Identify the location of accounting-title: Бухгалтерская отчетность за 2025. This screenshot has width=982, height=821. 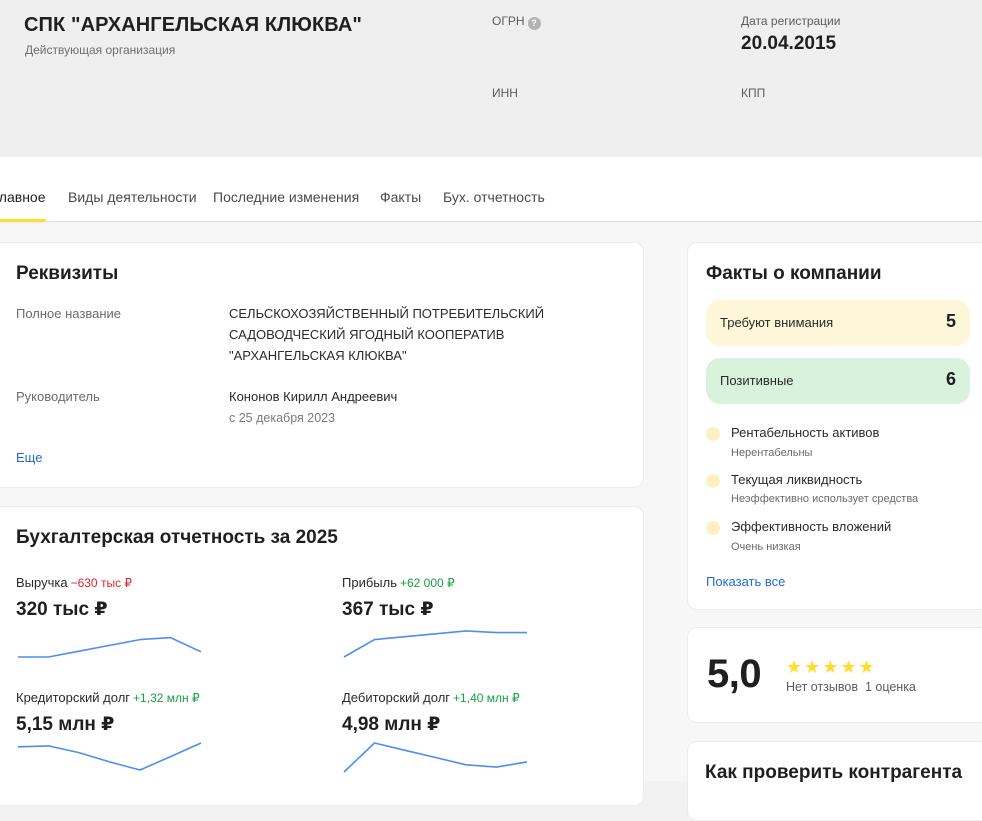
(177, 537).